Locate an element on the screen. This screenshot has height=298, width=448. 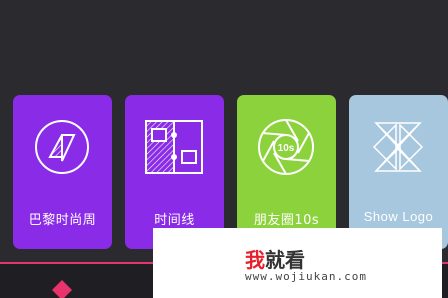
template-card-show-logo: Show Logo is located at coordinates (398, 172).